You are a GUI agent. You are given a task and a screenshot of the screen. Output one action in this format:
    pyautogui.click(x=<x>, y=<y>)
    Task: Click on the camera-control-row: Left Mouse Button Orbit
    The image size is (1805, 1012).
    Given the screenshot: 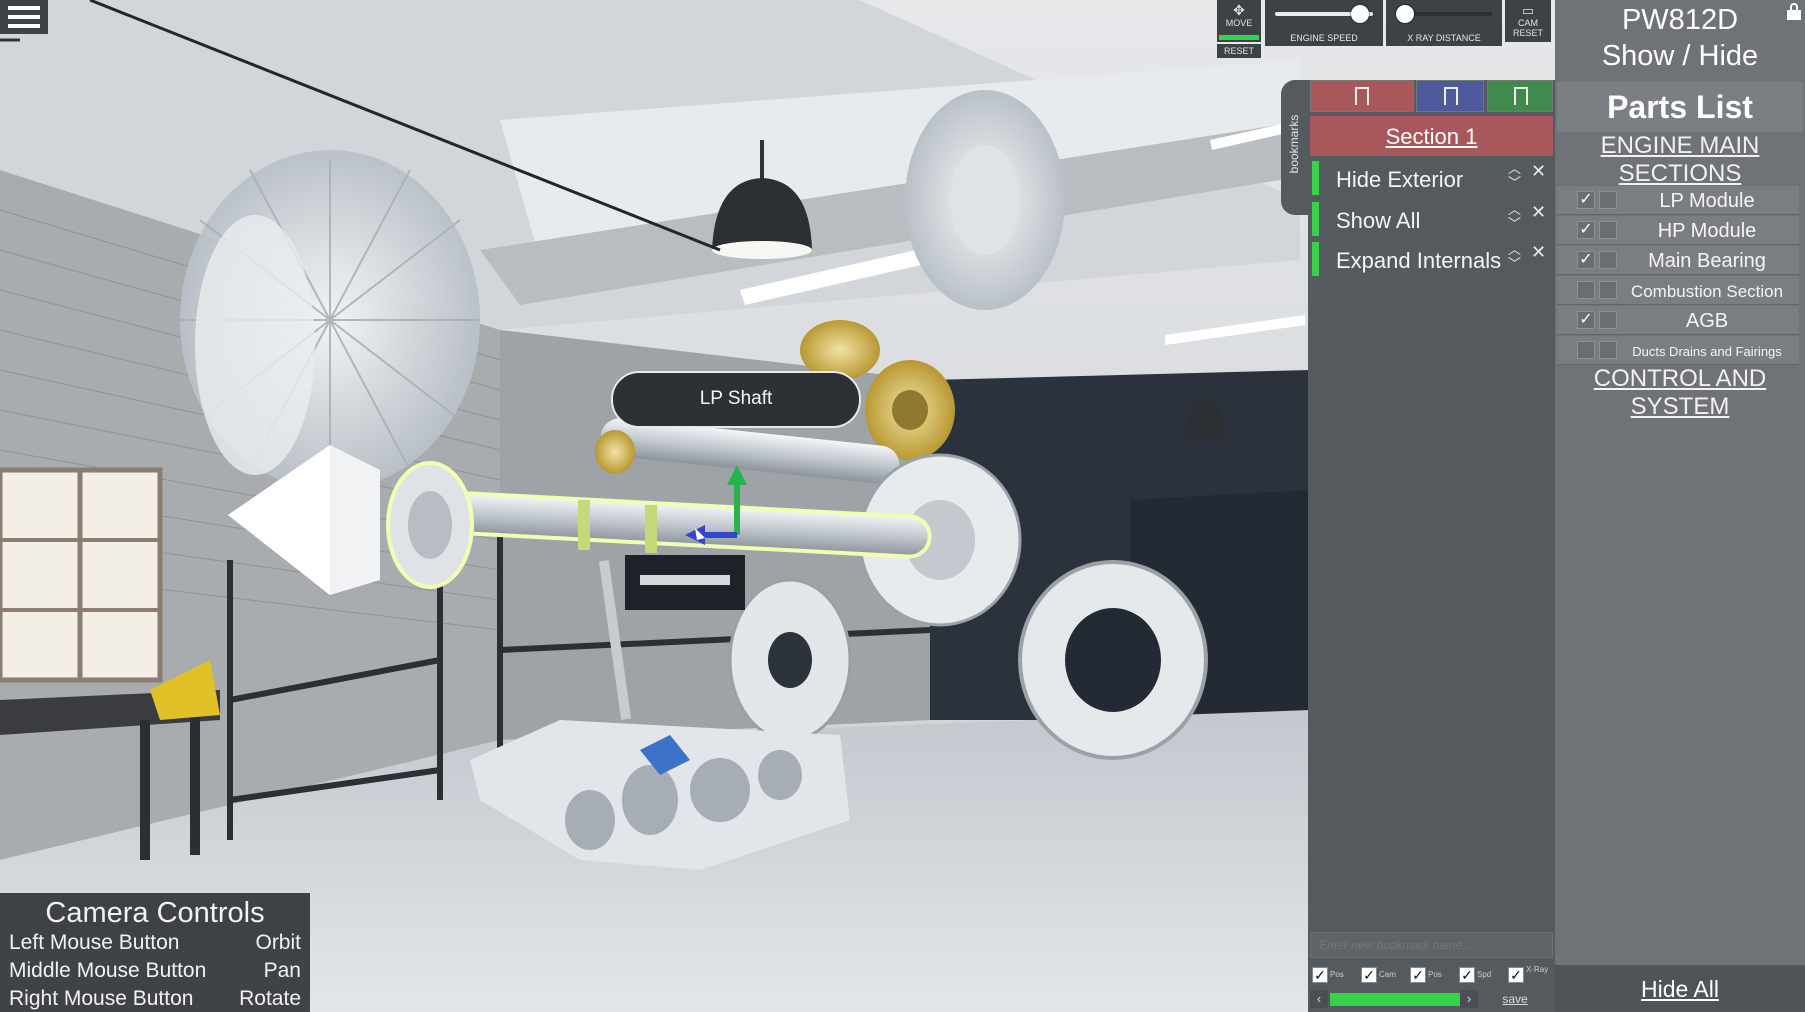 What is the action you would take?
    pyautogui.click(x=155, y=943)
    